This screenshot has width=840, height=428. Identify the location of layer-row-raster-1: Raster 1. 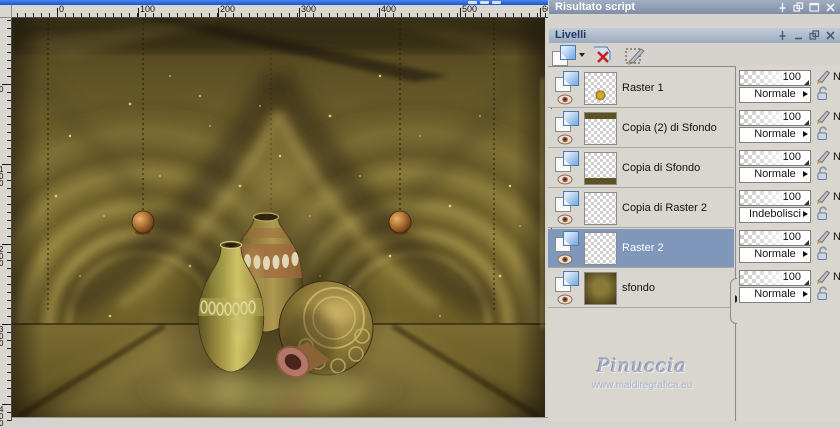
(641, 88).